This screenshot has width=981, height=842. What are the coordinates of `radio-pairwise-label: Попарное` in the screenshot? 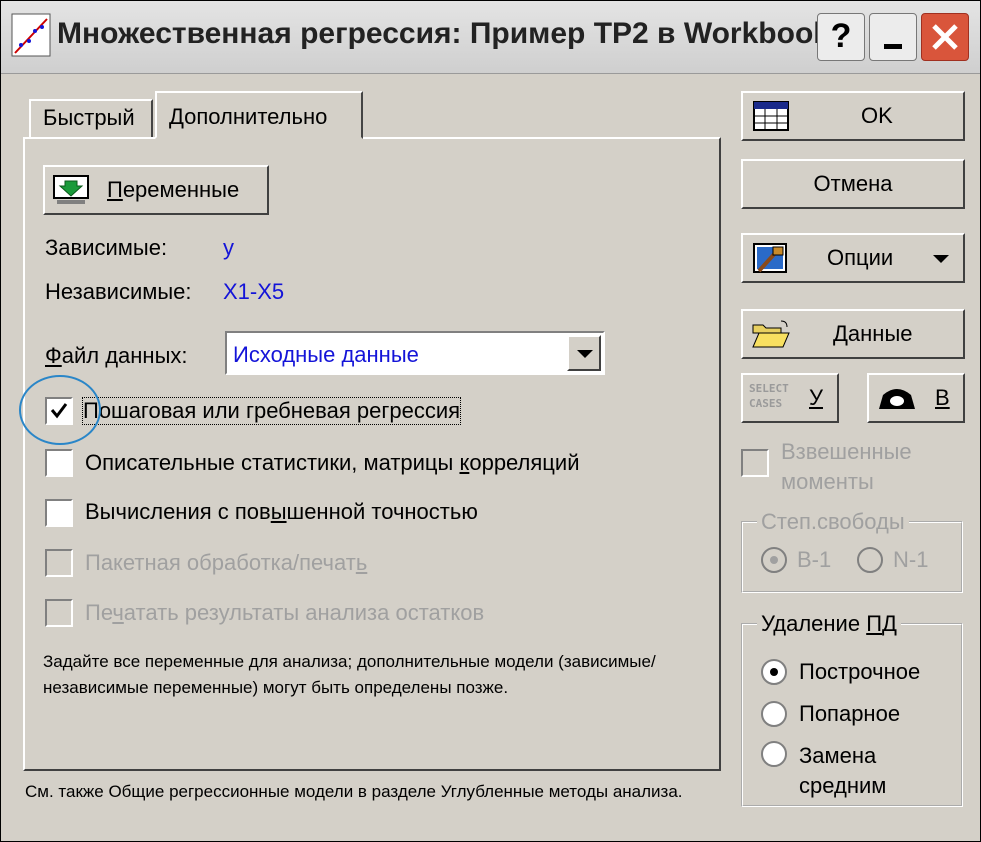 It's located at (849, 714).